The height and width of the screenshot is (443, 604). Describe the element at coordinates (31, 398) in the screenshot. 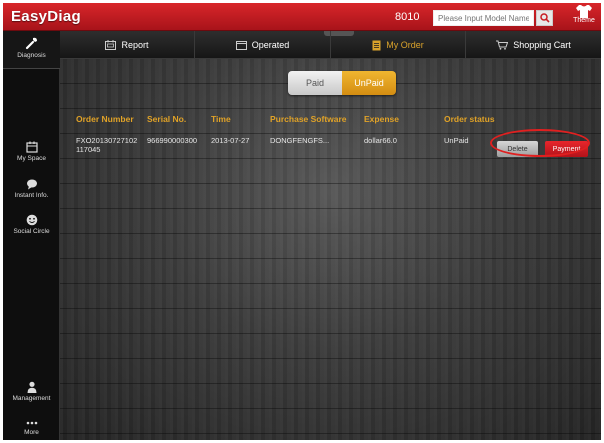

I see `sidebar-item-label: Management` at that location.